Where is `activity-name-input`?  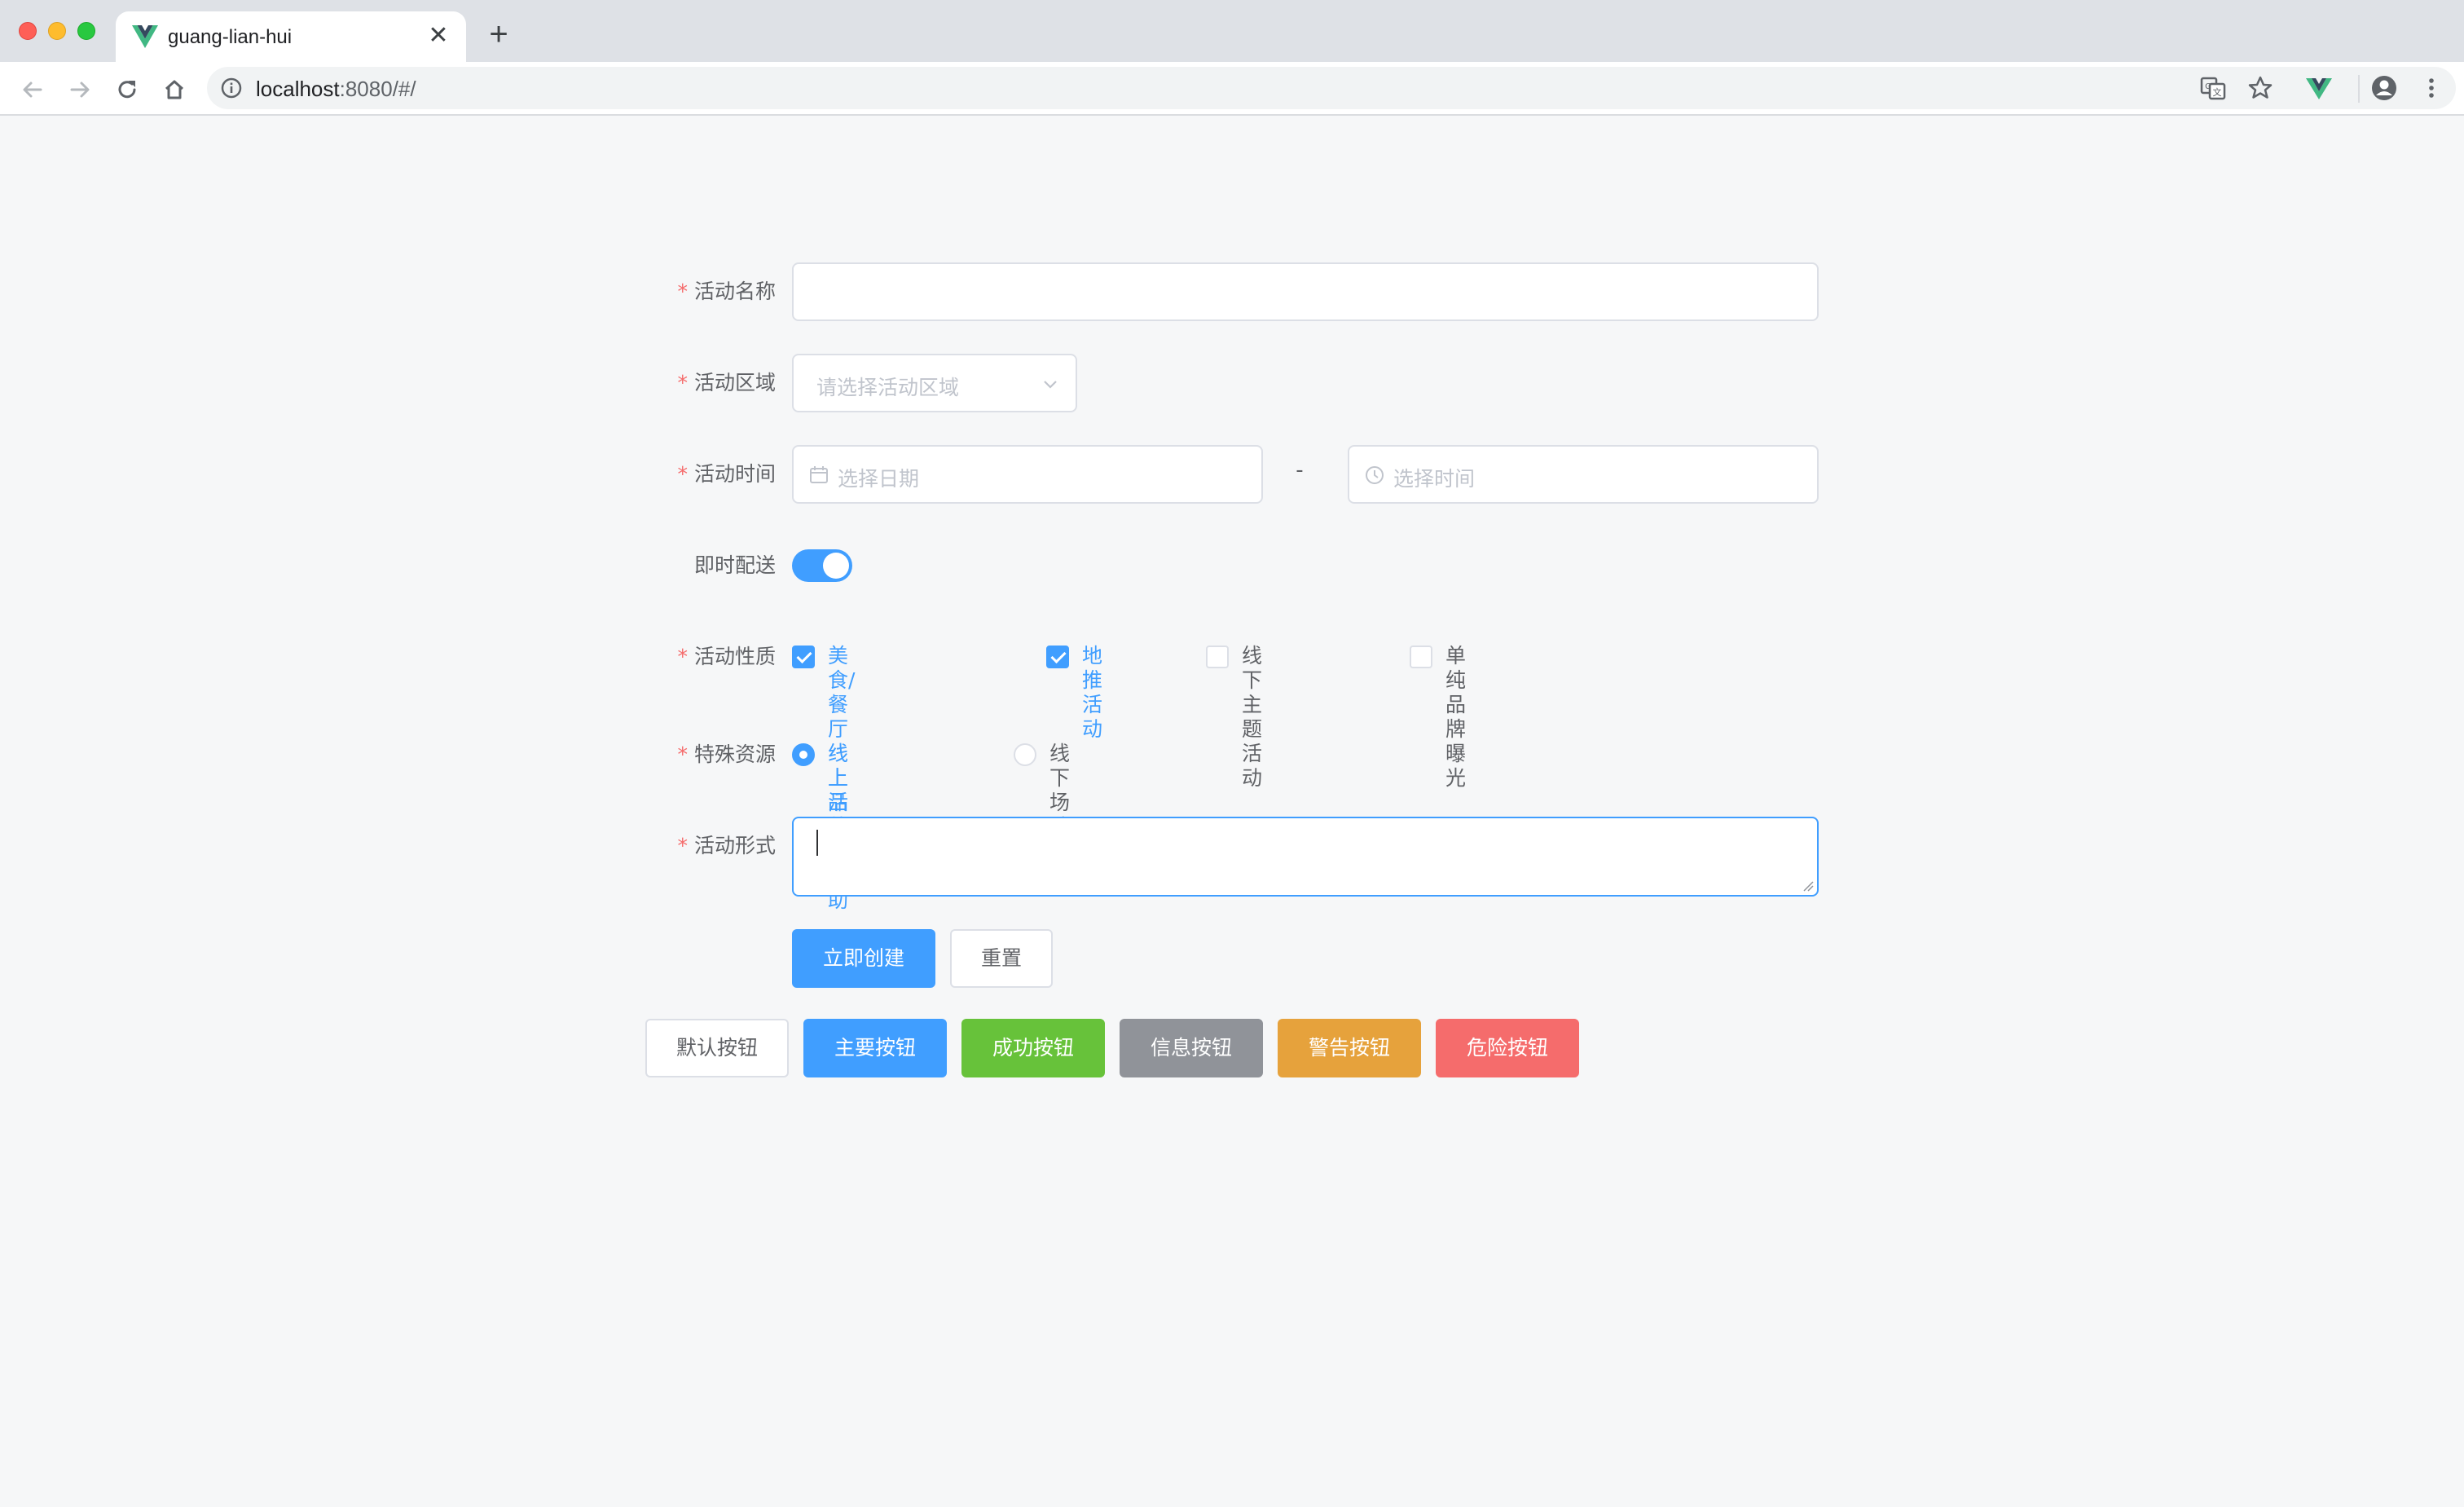
activity-name-input is located at coordinates (1305, 292).